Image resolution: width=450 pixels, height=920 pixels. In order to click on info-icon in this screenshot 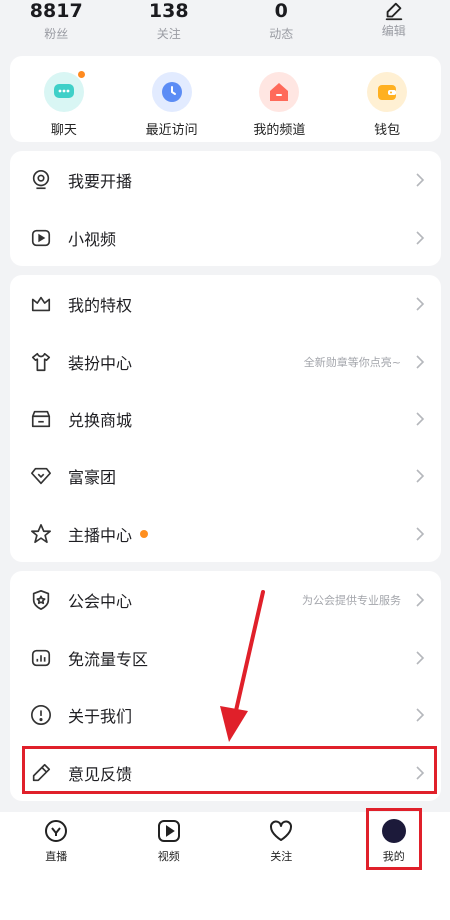, I will do `click(41, 714)`.